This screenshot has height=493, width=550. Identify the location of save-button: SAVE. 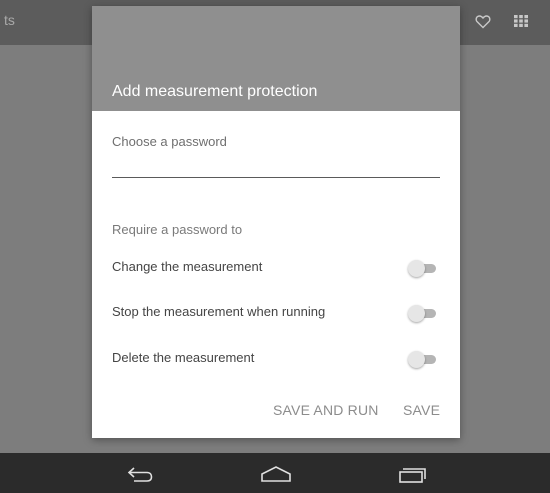
(421, 410).